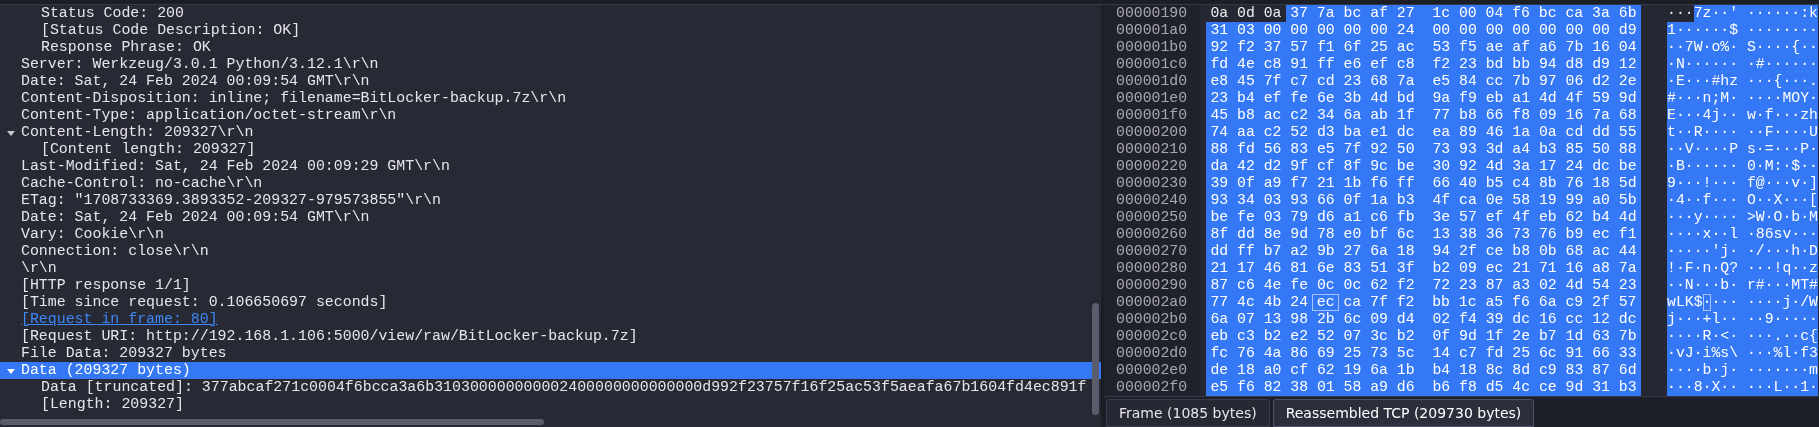 The image size is (1819, 427). What do you see at coordinates (550, 268) in the screenshot?
I see `tree-item: \r\n` at bounding box center [550, 268].